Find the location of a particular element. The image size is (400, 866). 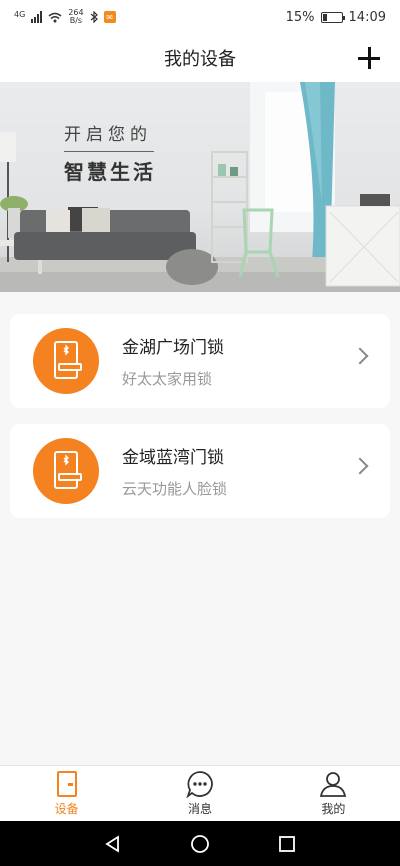

network-speed: 264 B/s is located at coordinates (75, 17).